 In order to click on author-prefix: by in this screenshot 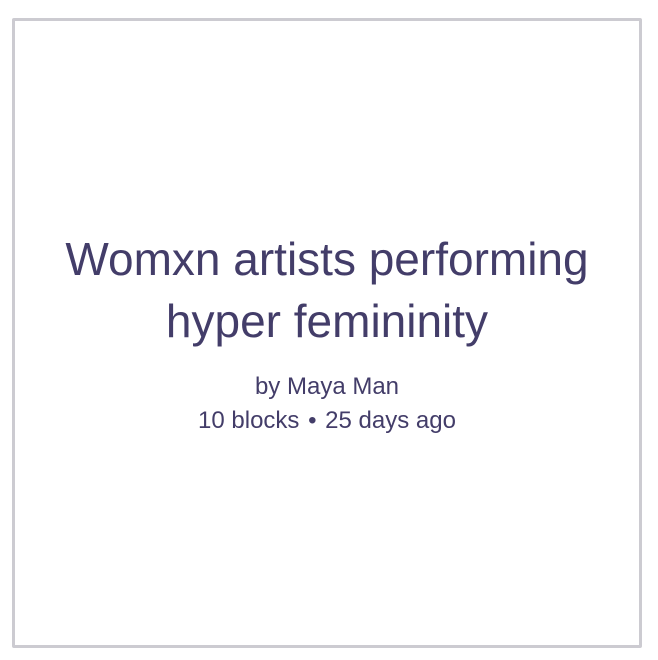, I will do `click(267, 386)`.